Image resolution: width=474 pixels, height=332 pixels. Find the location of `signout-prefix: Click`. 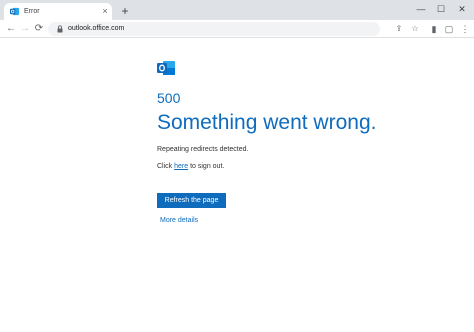

signout-prefix: Click is located at coordinates (166, 166).